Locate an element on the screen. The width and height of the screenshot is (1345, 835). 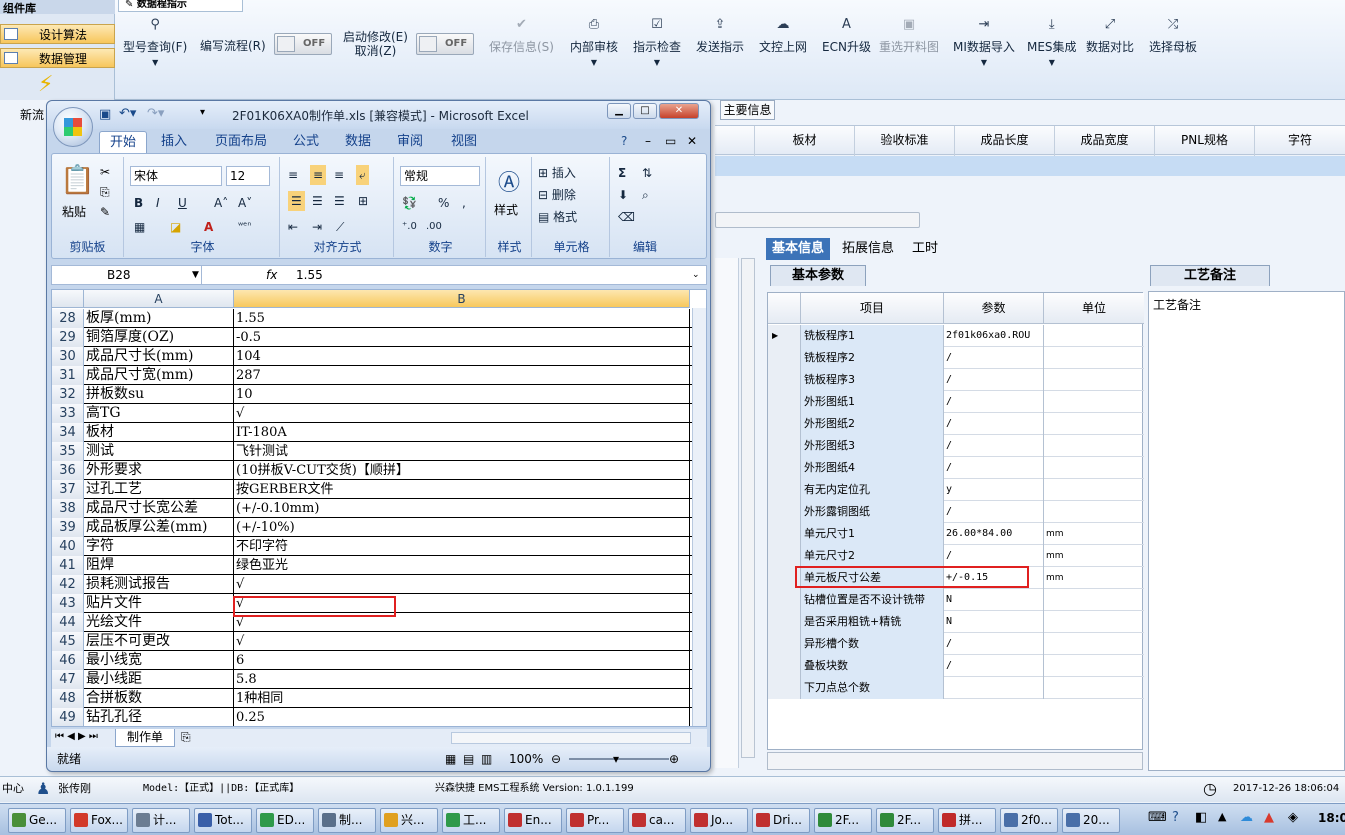
cell-b: 绿色亚光 is located at coordinates (462, 565).